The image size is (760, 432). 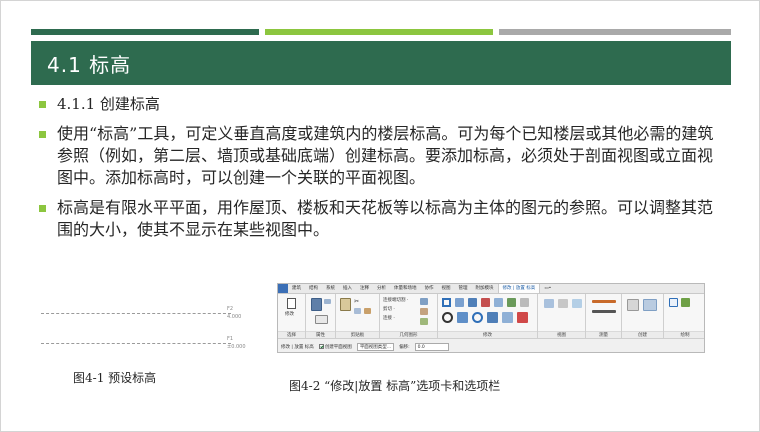 I want to click on offset-icon, so click(x=459, y=302).